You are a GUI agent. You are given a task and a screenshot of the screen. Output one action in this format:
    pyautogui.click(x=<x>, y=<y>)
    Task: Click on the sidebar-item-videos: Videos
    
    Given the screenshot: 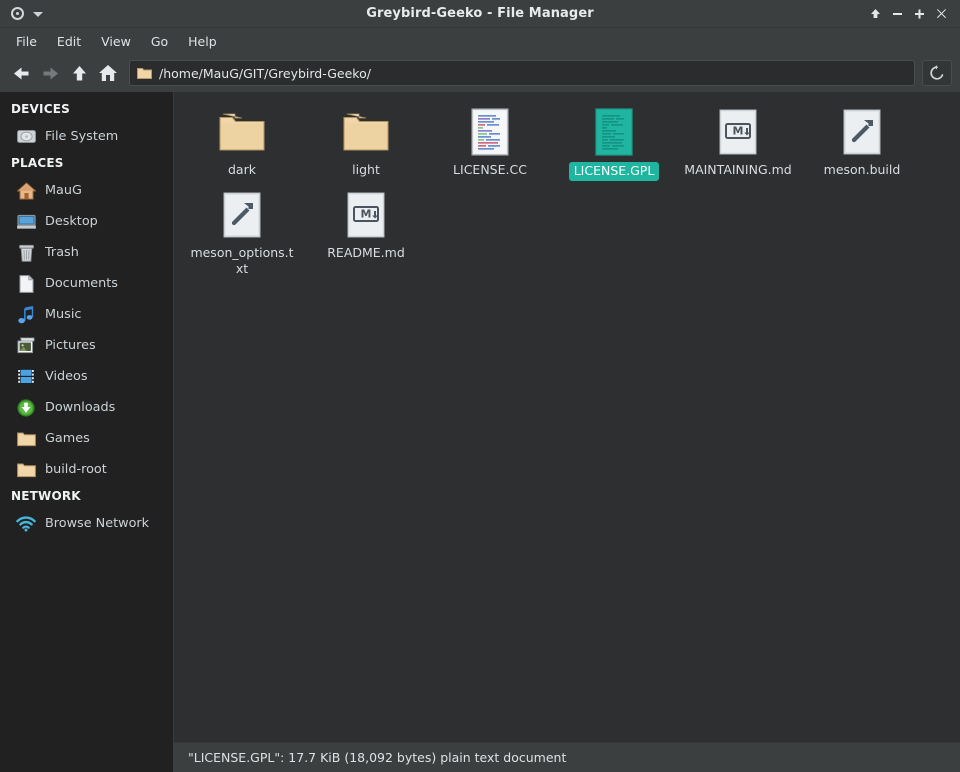 What is the action you would take?
    pyautogui.click(x=86, y=376)
    